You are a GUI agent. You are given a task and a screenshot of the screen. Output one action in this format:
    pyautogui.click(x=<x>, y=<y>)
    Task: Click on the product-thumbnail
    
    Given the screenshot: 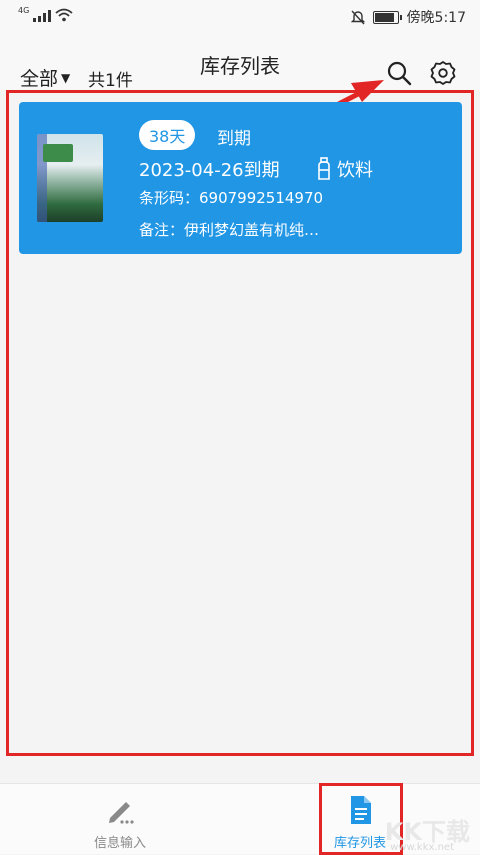 What is the action you would take?
    pyautogui.click(x=70, y=178)
    